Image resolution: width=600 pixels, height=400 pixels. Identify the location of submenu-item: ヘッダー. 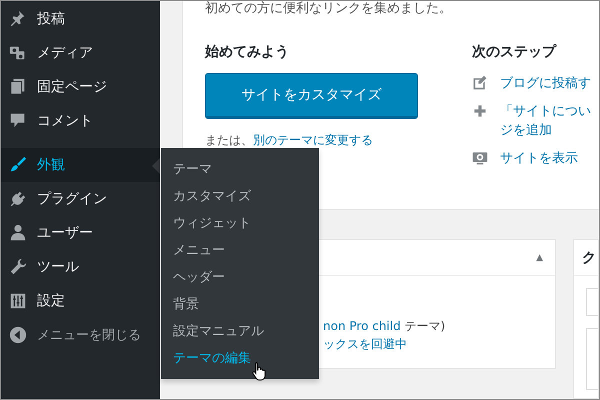
(240, 277).